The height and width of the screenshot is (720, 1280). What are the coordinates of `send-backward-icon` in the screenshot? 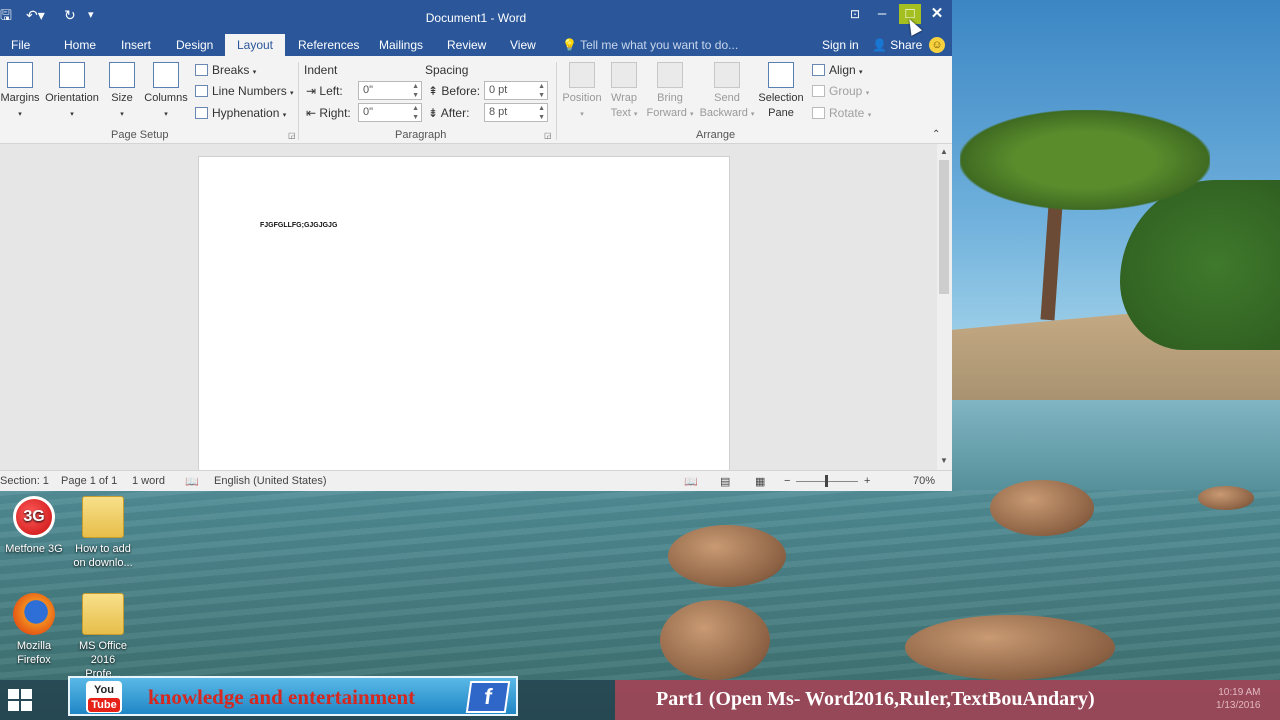 It's located at (727, 75).